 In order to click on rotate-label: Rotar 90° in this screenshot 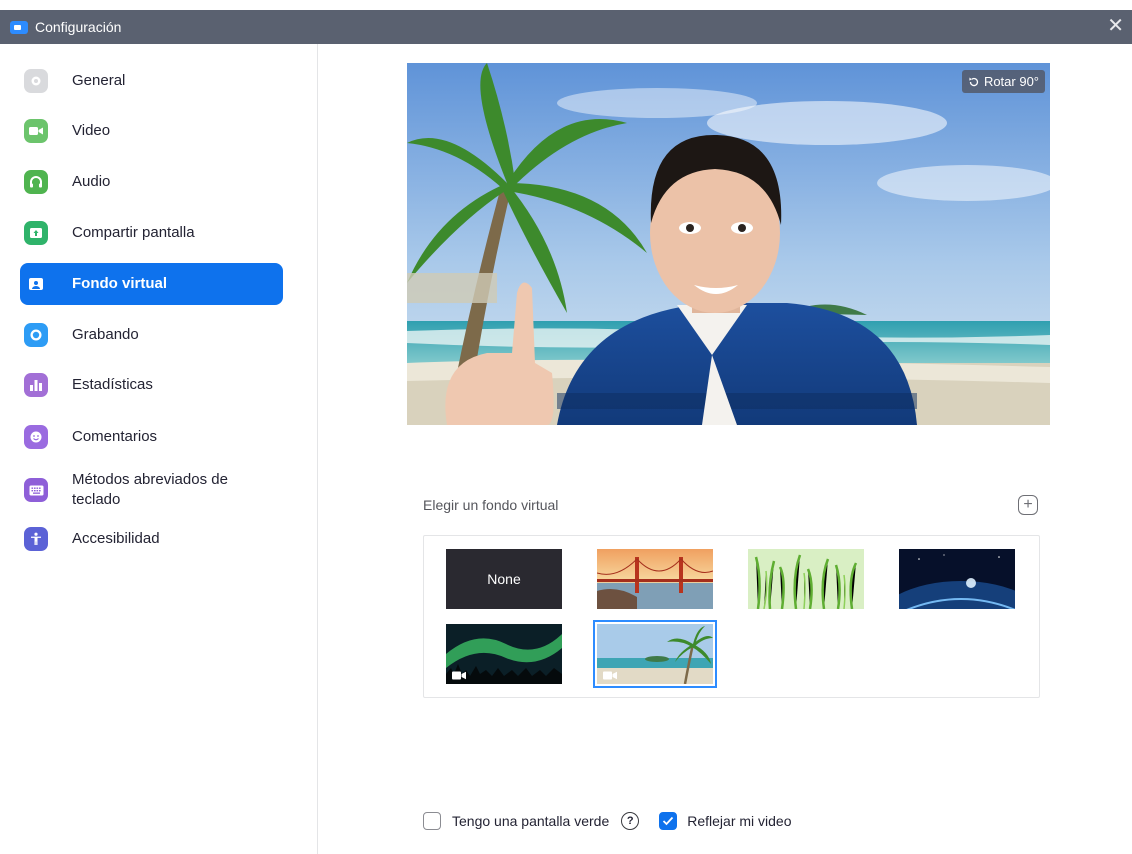, I will do `click(1011, 81)`.